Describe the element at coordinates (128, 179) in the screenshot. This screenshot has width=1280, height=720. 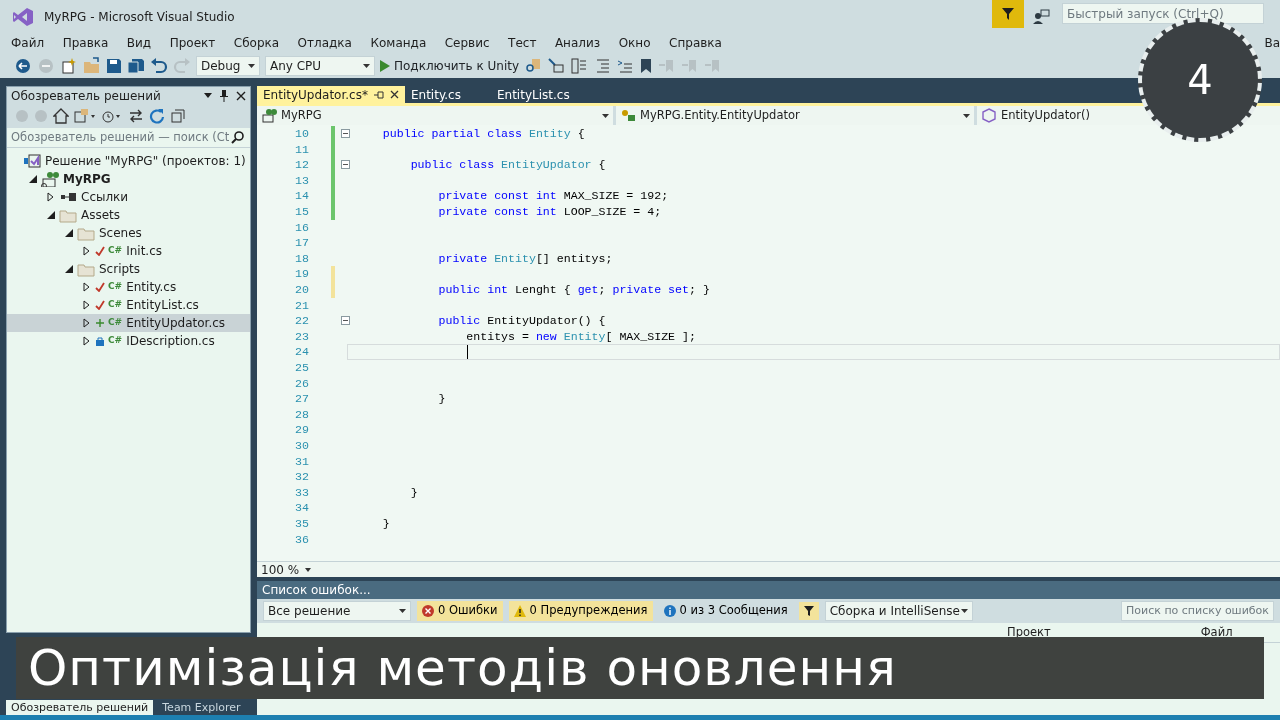
I see `tree-item: MyRPG` at that location.